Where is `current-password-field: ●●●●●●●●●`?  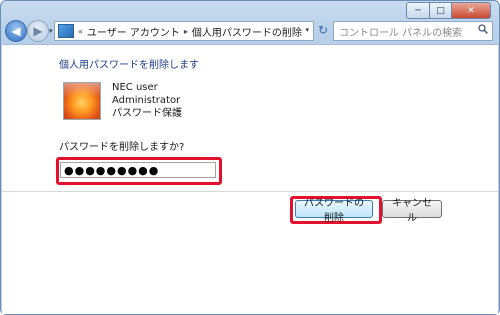 current-password-field: ●●●●●●●●● is located at coordinates (138, 170).